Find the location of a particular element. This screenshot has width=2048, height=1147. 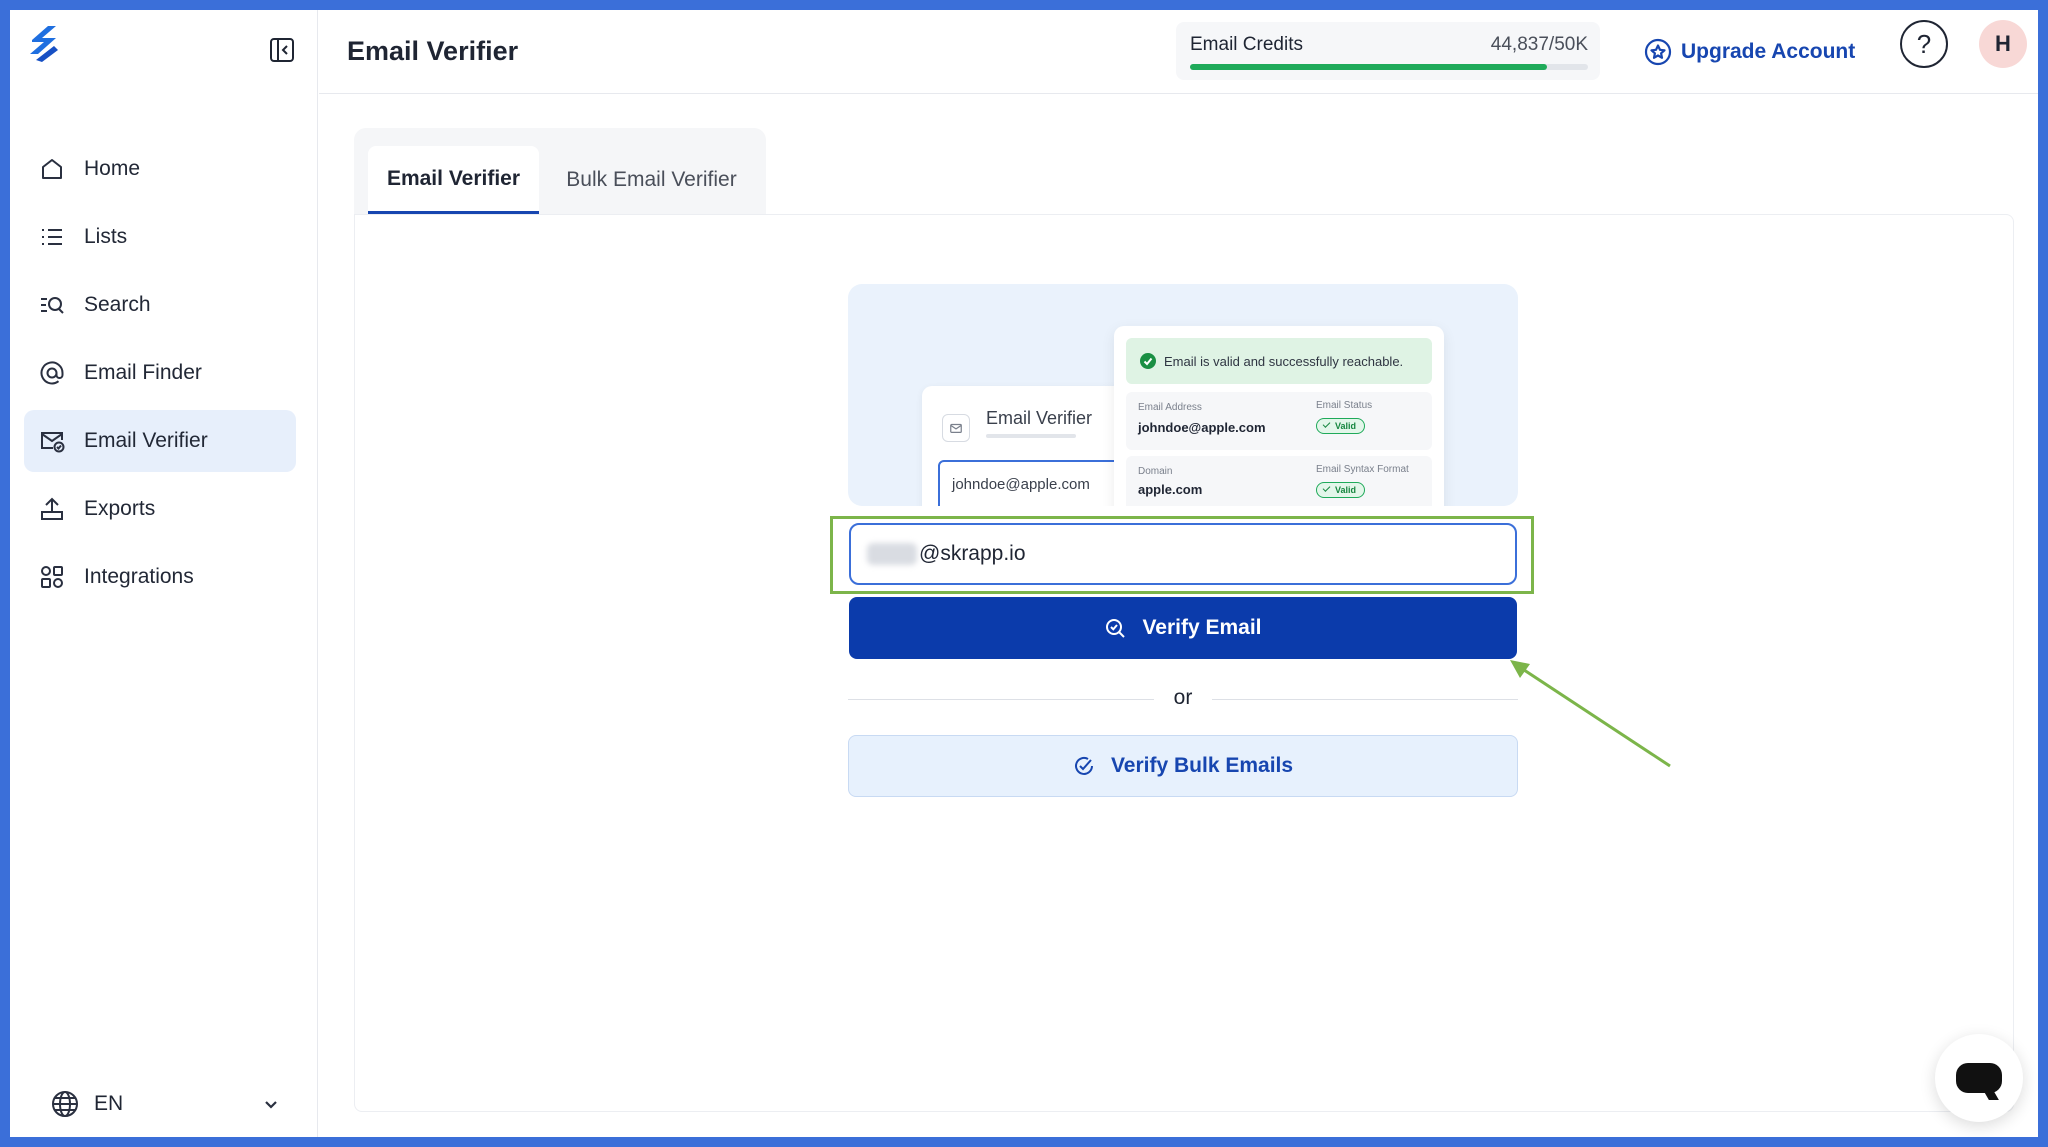

illustration-email-input: johndoe@apple.com is located at coordinates (1038, 483).